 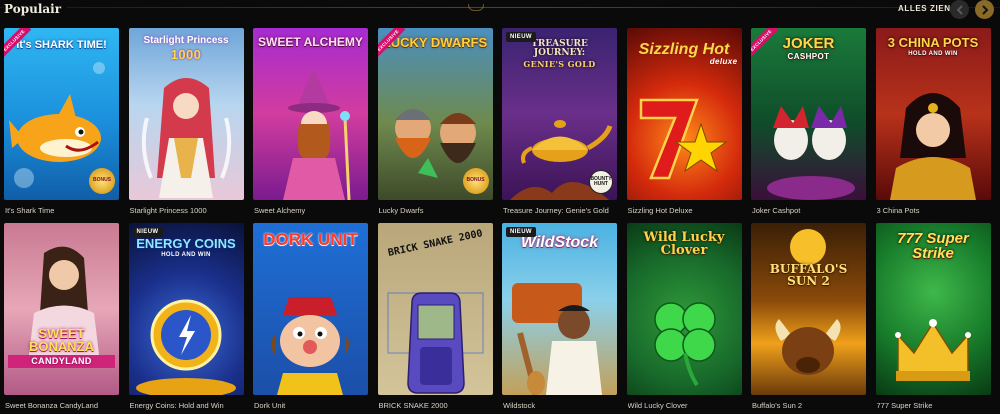 I want to click on game-title: Energy Coins: Hold and Win, so click(x=187, y=405).